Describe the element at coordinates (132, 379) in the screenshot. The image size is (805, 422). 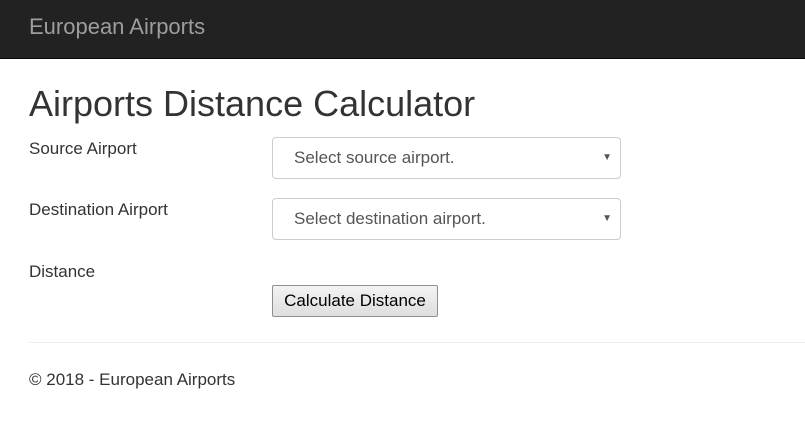
I see `footer-copyright: © 2018 - European Airports` at that location.